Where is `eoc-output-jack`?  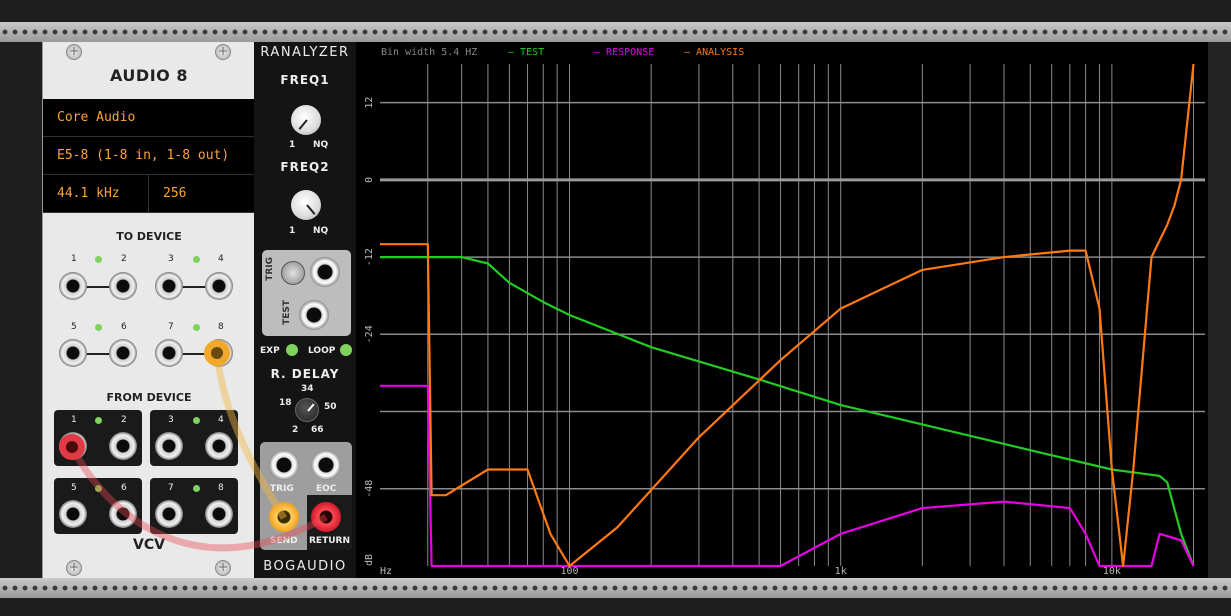 eoc-output-jack is located at coordinates (326, 465).